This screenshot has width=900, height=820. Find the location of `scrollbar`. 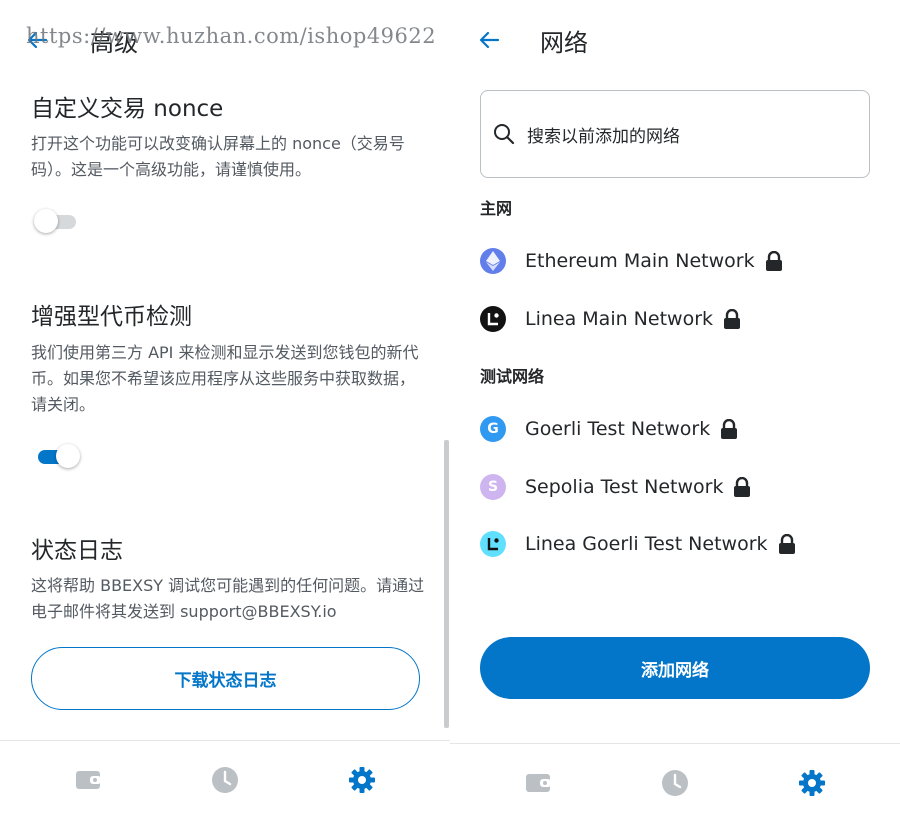

scrollbar is located at coordinates (446, 584).